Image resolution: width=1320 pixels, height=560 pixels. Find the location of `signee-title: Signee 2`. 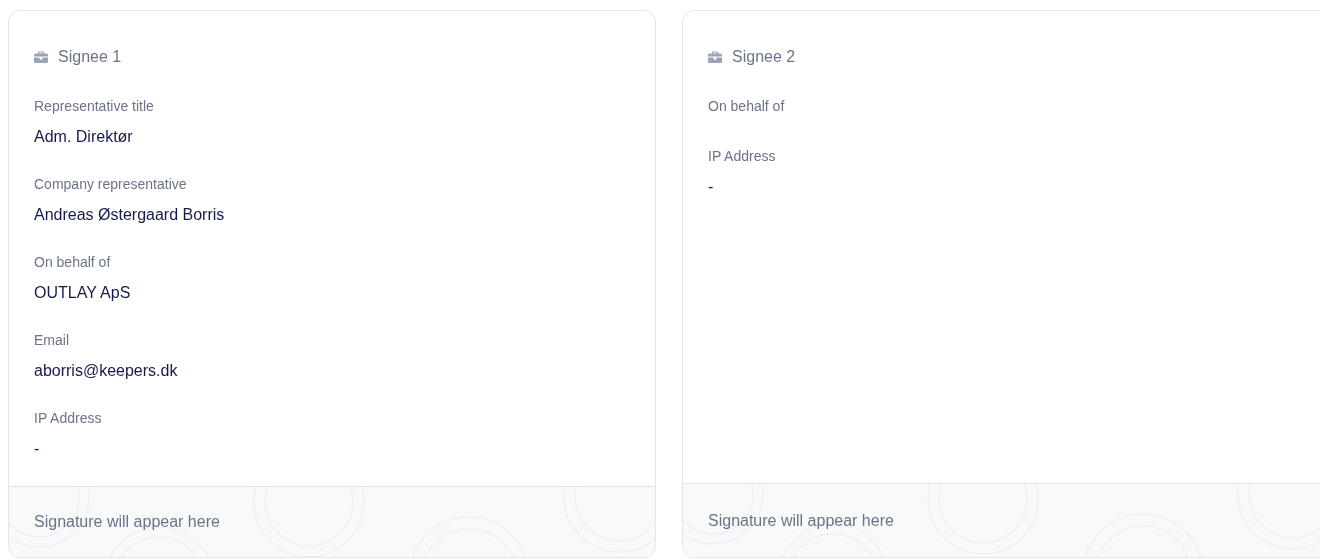

signee-title: Signee 2 is located at coordinates (764, 57).